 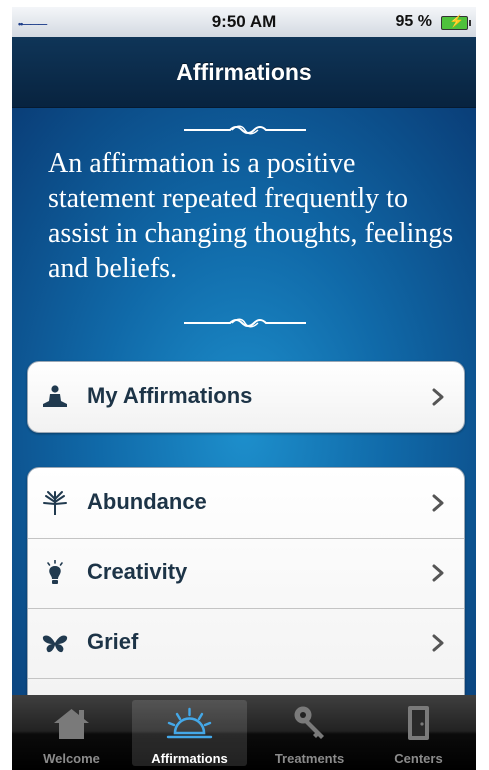 I want to click on tab-label: Centers, so click(x=418, y=758).